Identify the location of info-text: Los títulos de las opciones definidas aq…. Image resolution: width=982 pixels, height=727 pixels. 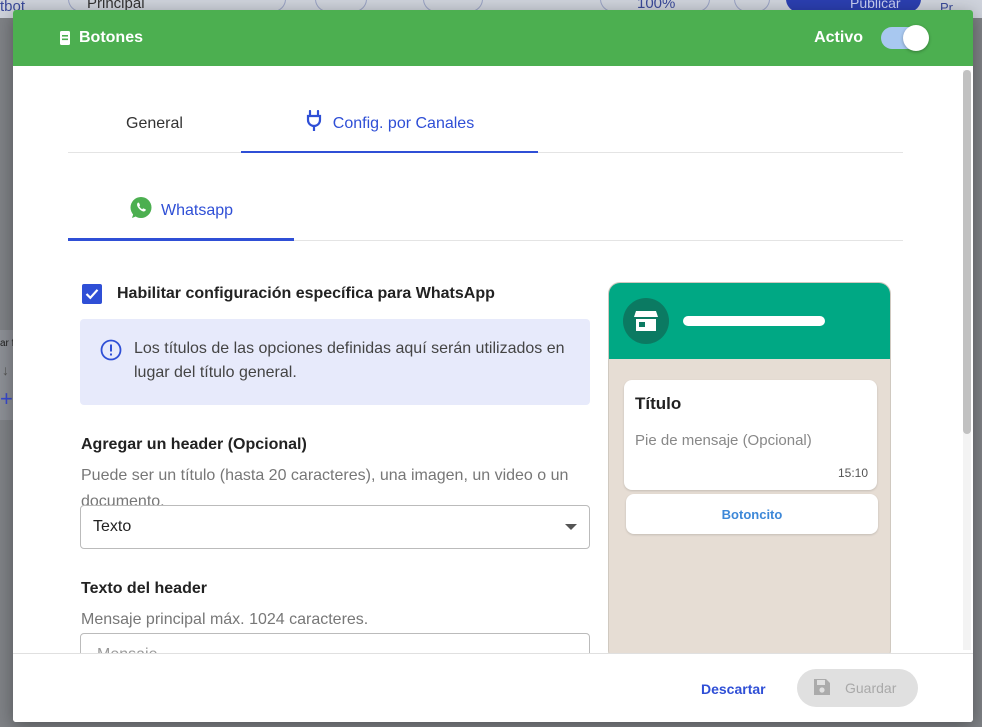
(349, 360).